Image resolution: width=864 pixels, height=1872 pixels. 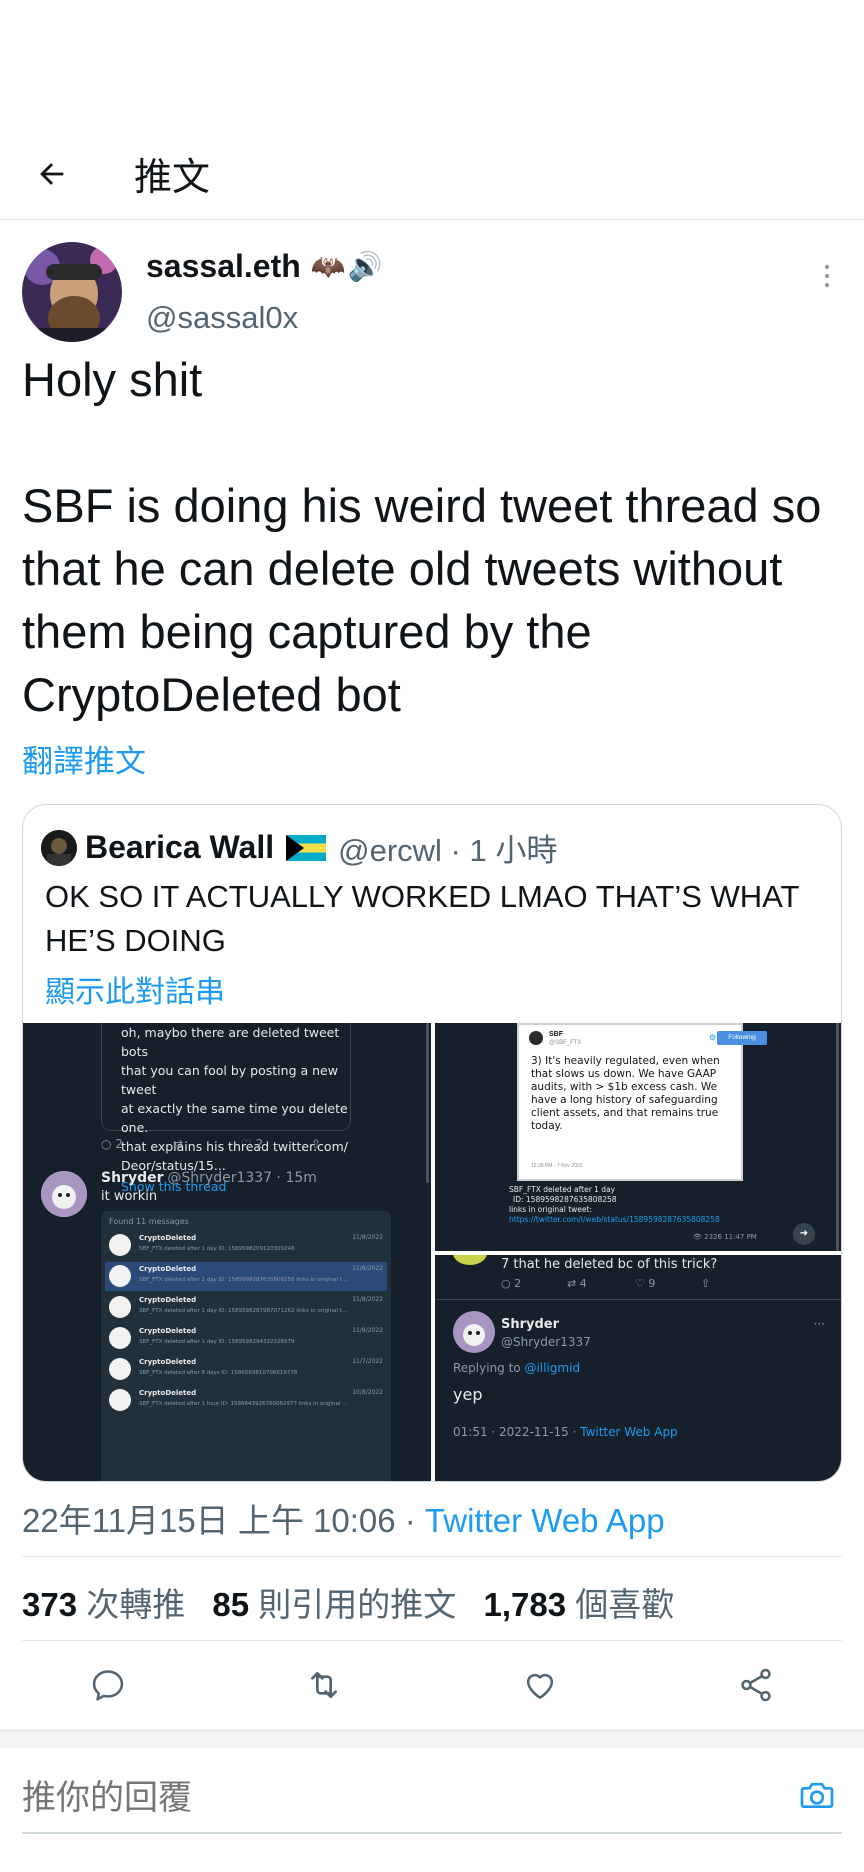 What do you see at coordinates (223, 266) in the screenshot?
I see `display-name: sassal.eth` at bounding box center [223, 266].